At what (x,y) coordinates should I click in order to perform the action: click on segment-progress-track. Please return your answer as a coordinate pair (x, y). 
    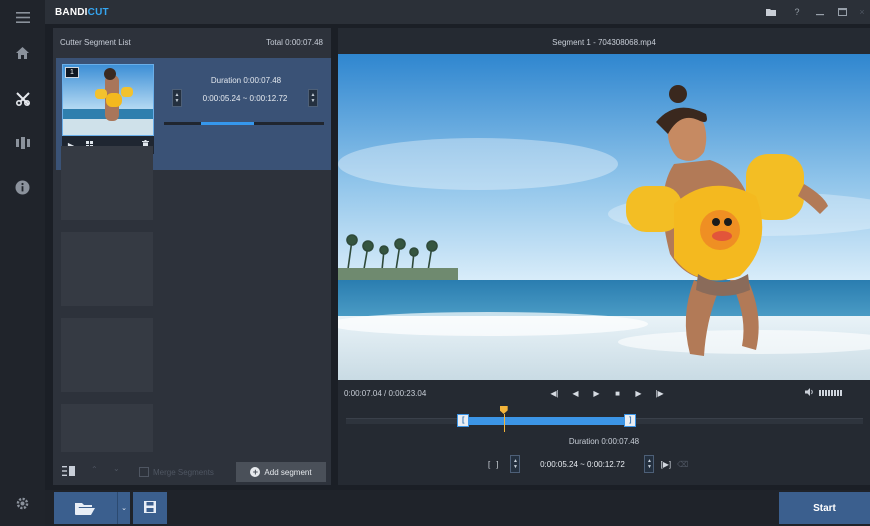
    Looking at the image, I should click on (244, 123).